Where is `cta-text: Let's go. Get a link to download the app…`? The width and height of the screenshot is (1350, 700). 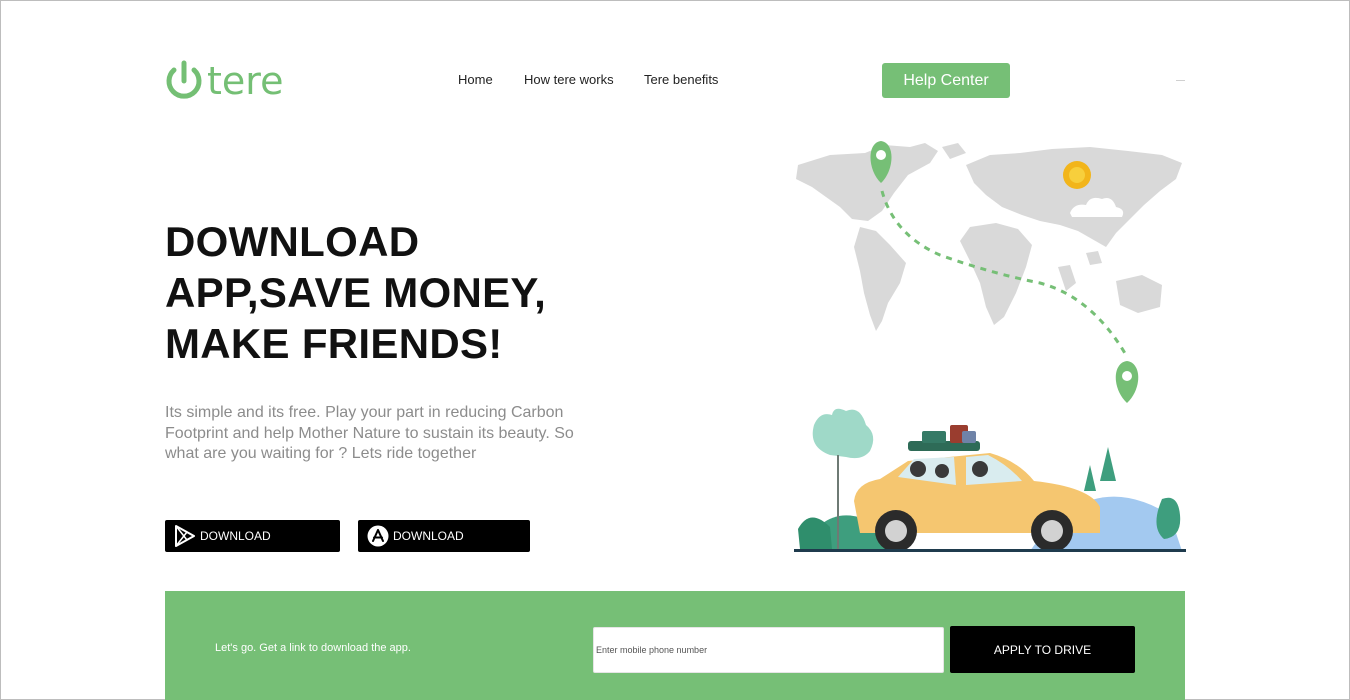
cta-text: Let's go. Get a link to download the app… is located at coordinates (313, 648).